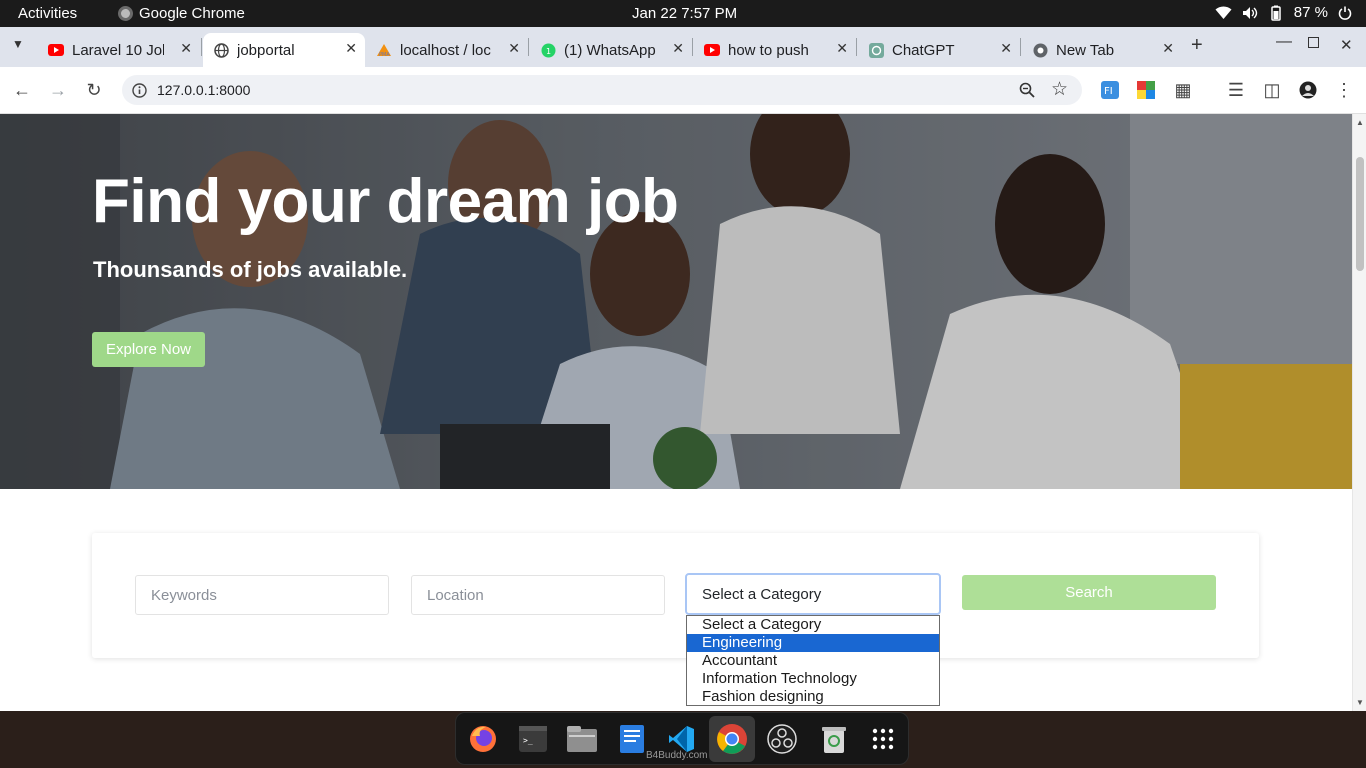  What do you see at coordinates (139, 90) in the screenshot?
I see `site-info-icon` at bounding box center [139, 90].